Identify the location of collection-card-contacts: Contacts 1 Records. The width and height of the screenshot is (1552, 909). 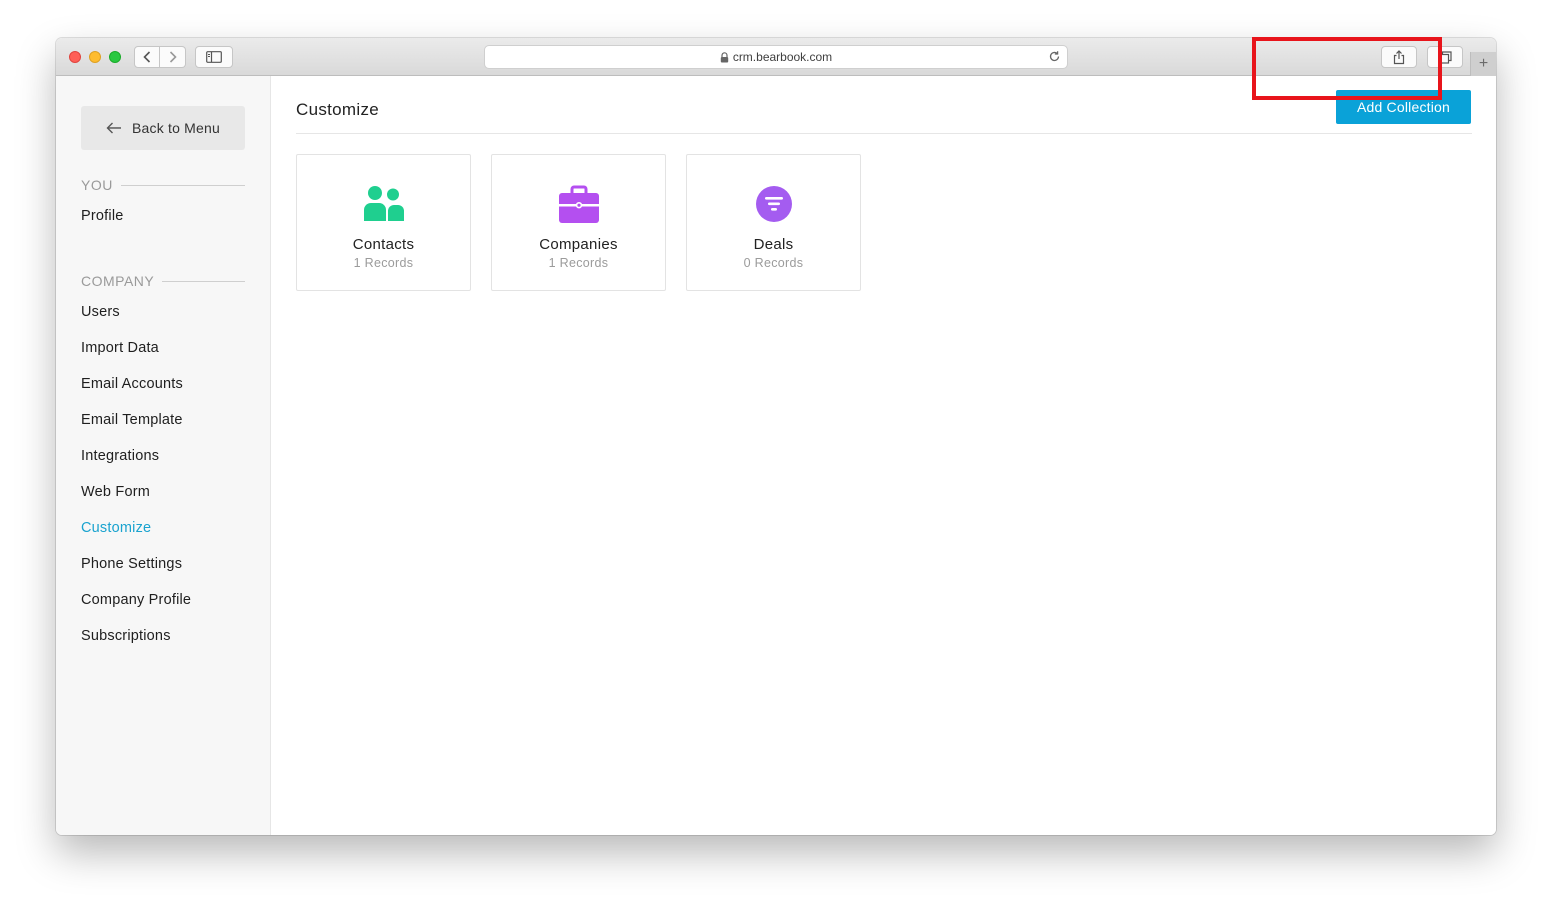
(383, 222).